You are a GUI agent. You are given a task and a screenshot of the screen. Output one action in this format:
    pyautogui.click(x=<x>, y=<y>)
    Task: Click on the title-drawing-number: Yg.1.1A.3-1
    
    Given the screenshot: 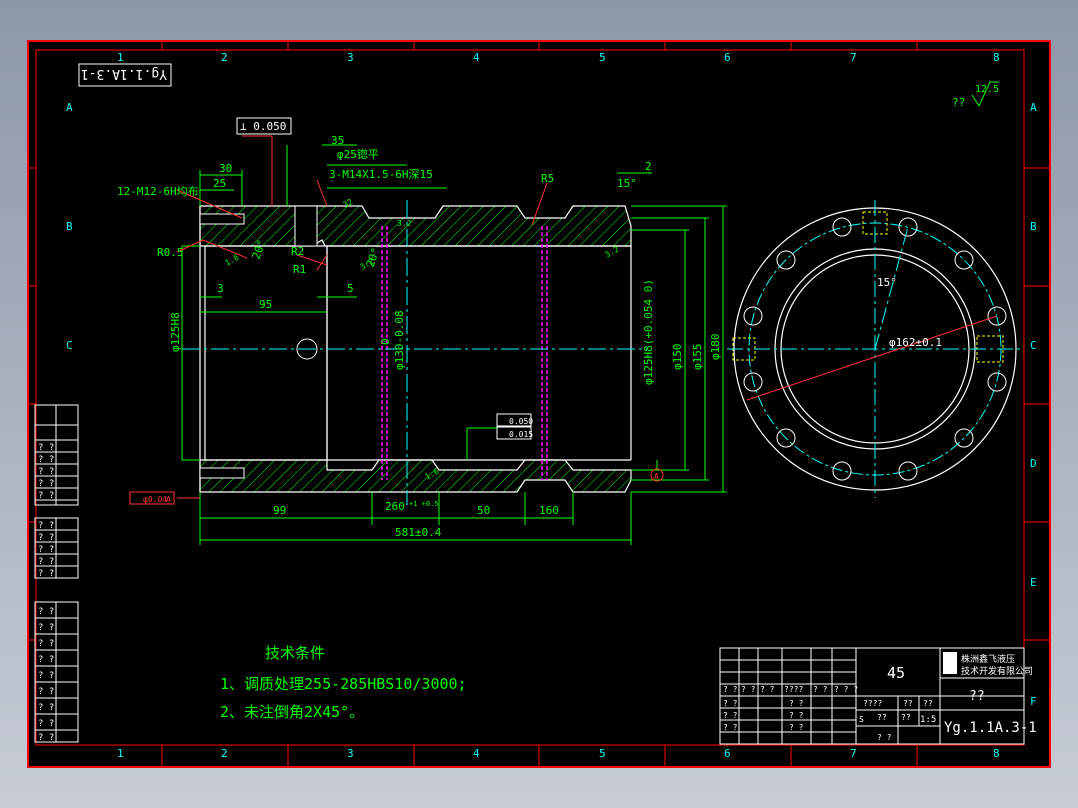 What is the action you would take?
    pyautogui.click(x=990, y=728)
    